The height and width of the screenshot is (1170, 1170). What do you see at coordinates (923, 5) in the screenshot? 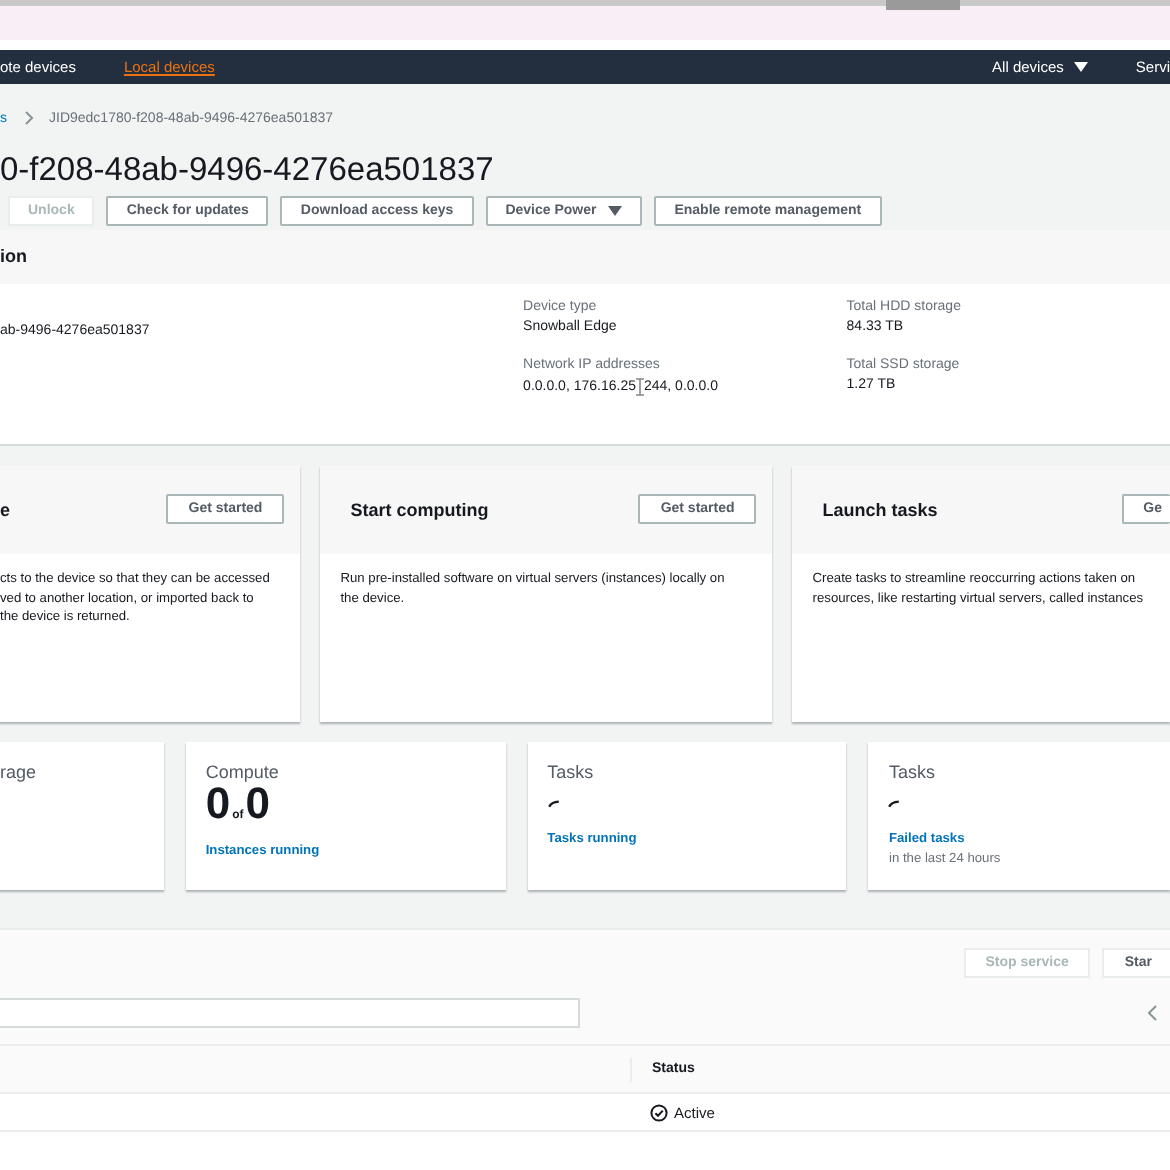
I see `browser-tab` at bounding box center [923, 5].